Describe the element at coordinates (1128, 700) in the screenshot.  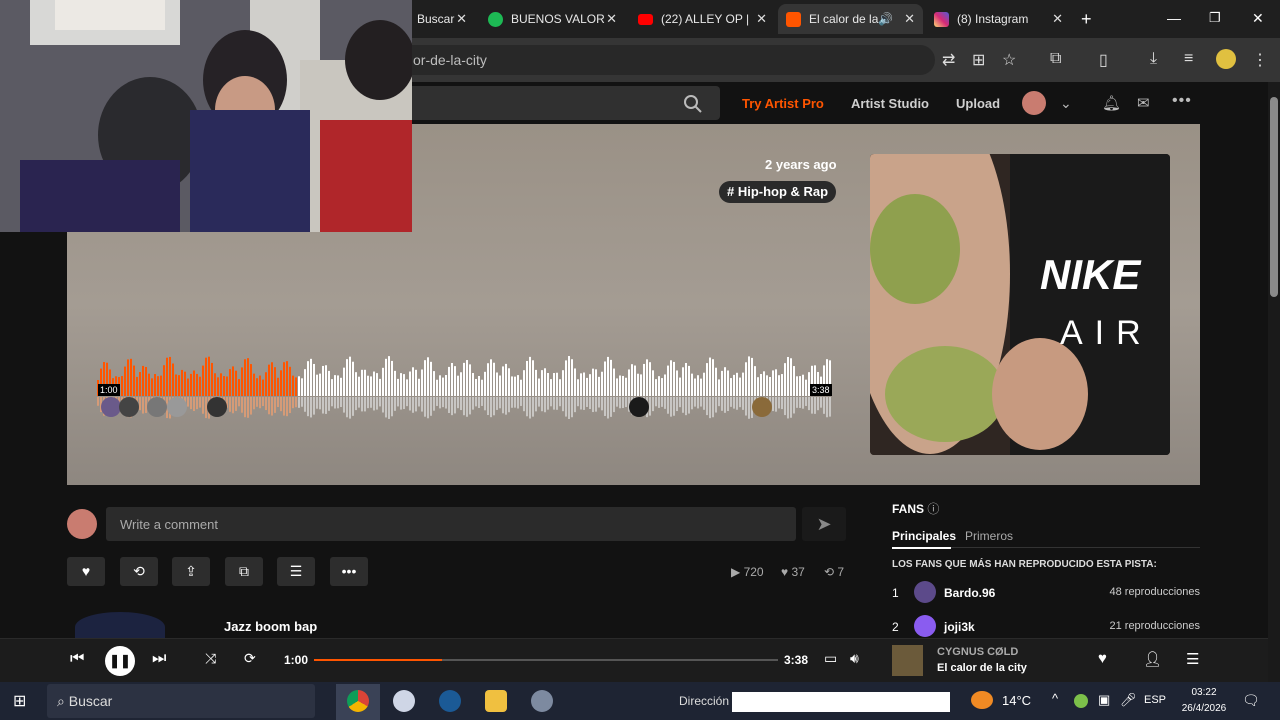
I see `microphone-icon: 🎤︎` at that location.